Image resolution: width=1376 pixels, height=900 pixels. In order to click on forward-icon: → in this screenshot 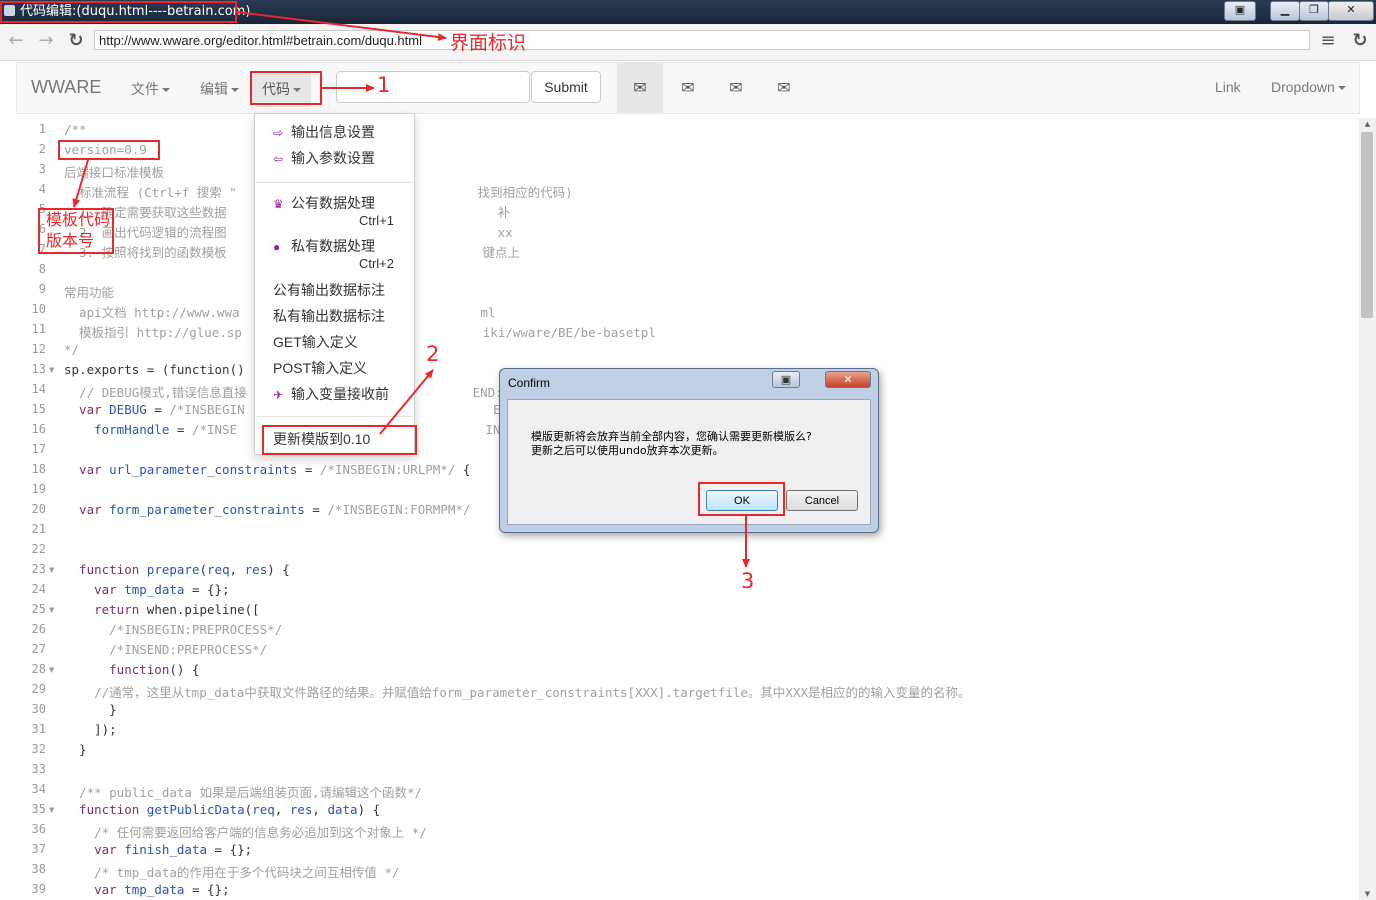, I will do `click(46, 41)`.